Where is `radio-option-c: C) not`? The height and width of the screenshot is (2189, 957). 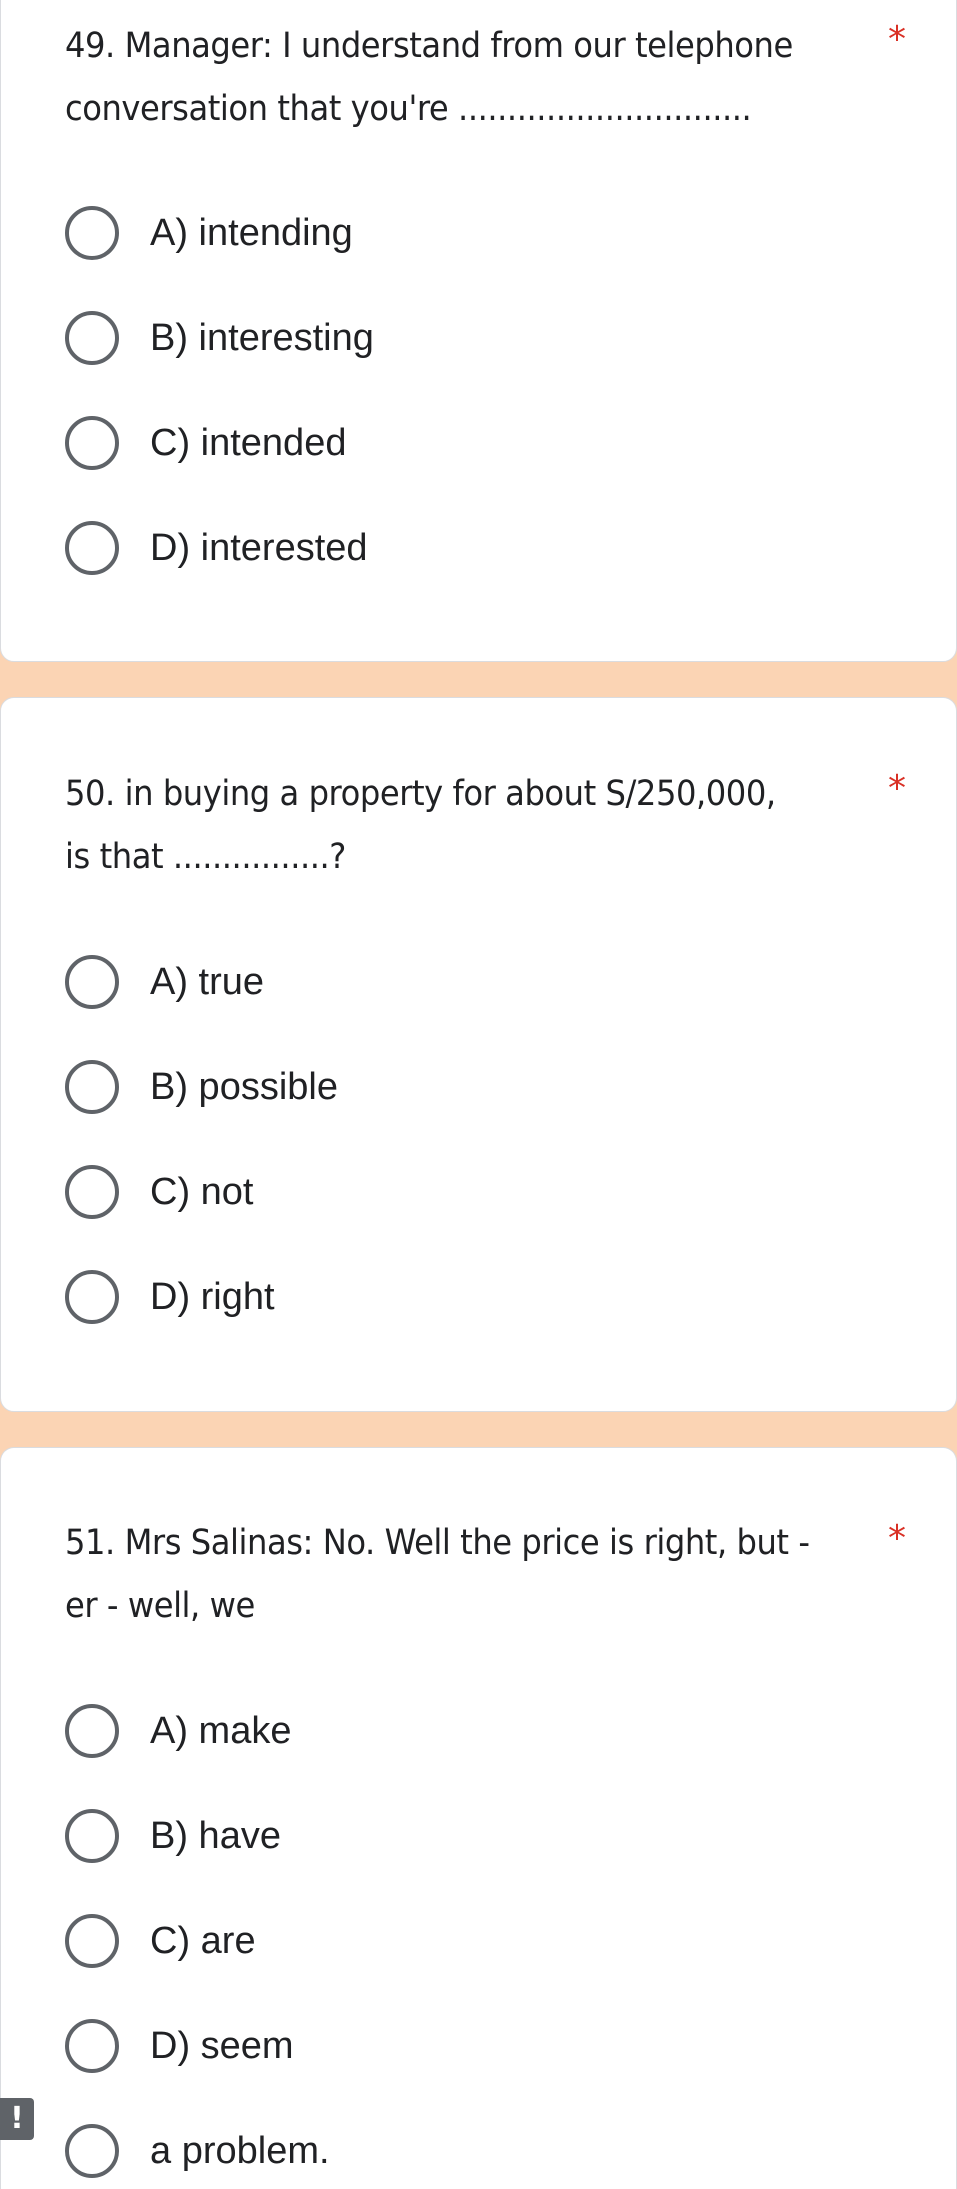
radio-option-c: C) not is located at coordinates (159, 1192).